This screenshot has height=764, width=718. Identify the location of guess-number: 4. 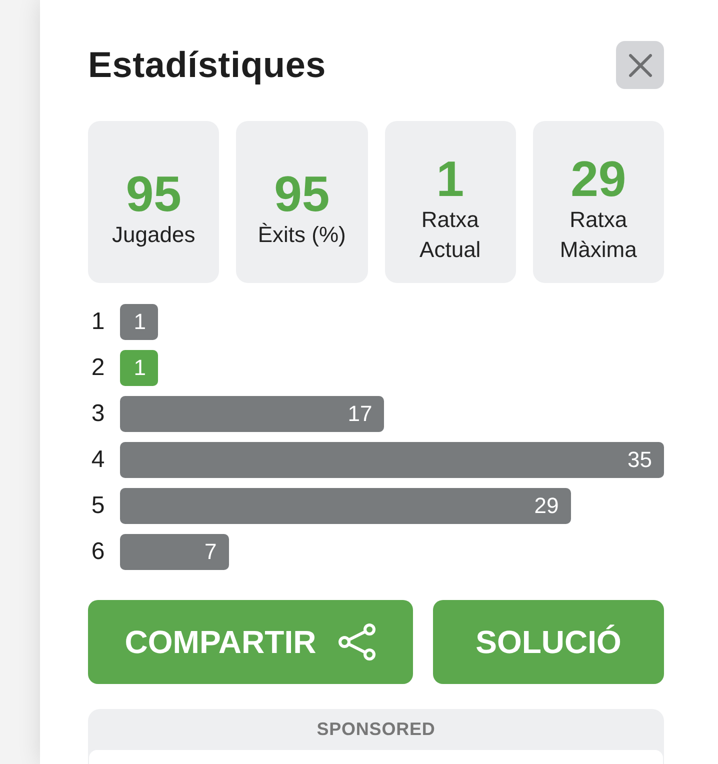
(98, 460).